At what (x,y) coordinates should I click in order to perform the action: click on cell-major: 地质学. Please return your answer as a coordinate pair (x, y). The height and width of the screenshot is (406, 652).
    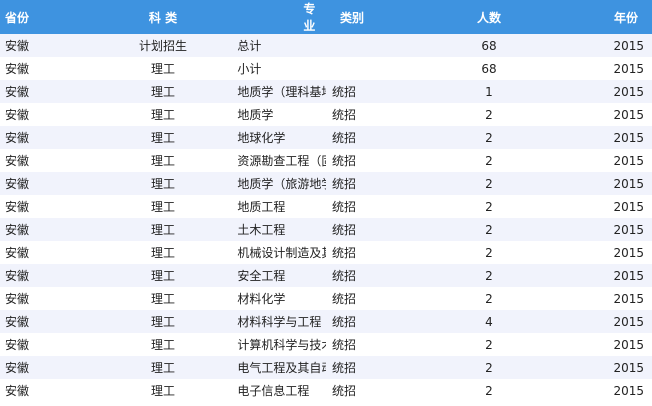
    Looking at the image, I should click on (255, 115).